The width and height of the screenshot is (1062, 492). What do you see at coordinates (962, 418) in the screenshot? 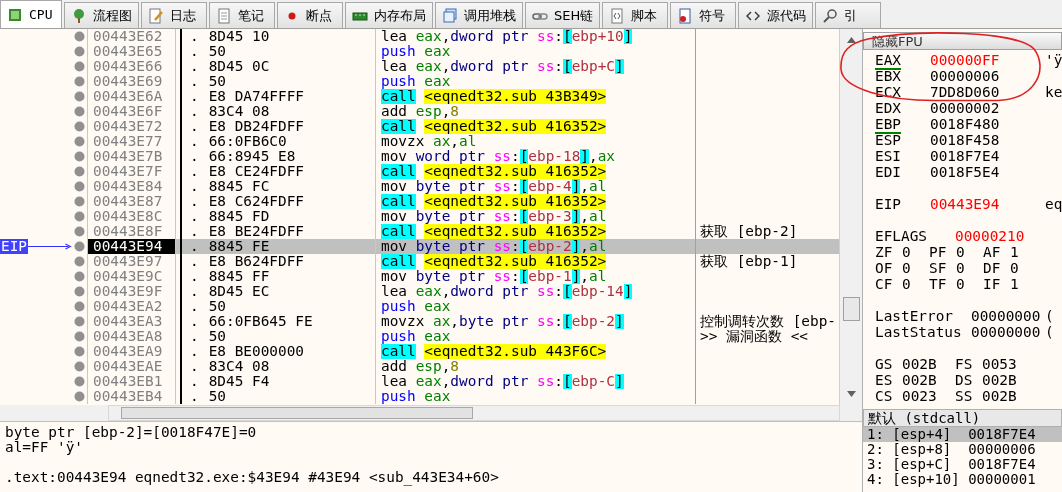
I see `calling-convention-header: 默认 (stdcall)` at bounding box center [962, 418].